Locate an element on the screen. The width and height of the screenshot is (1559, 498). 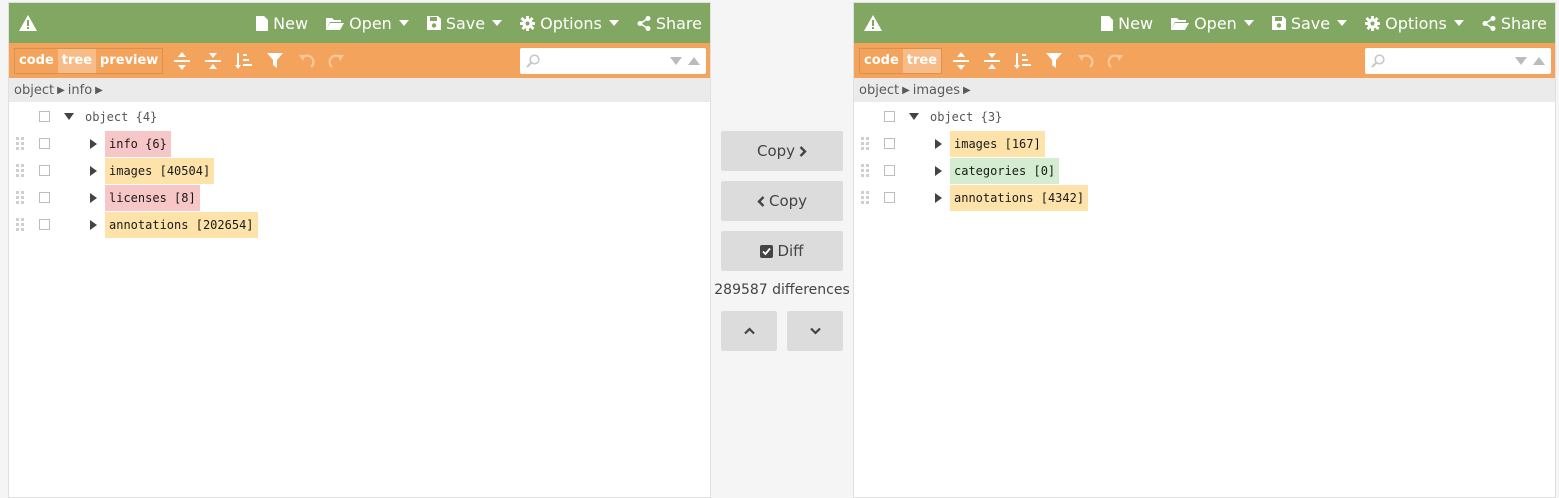
copy-to-left-button: Copy is located at coordinates (782, 201).